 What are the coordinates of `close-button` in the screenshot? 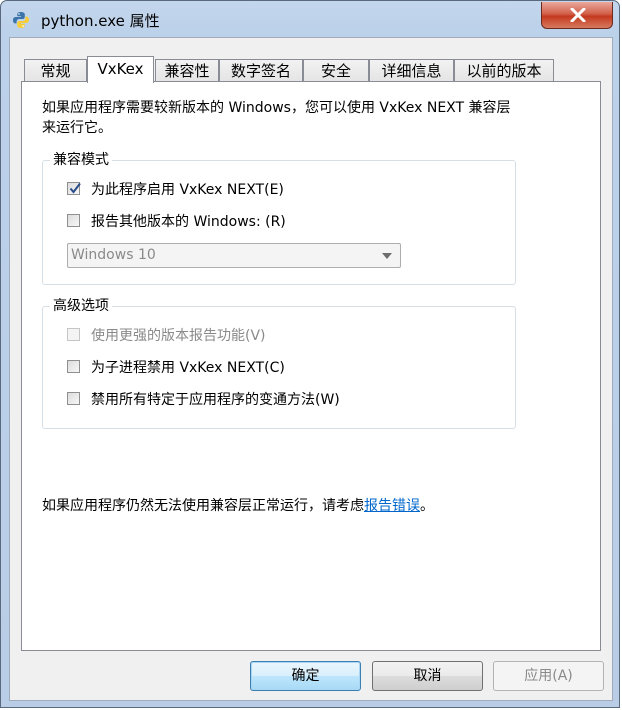 It's located at (577, 15).